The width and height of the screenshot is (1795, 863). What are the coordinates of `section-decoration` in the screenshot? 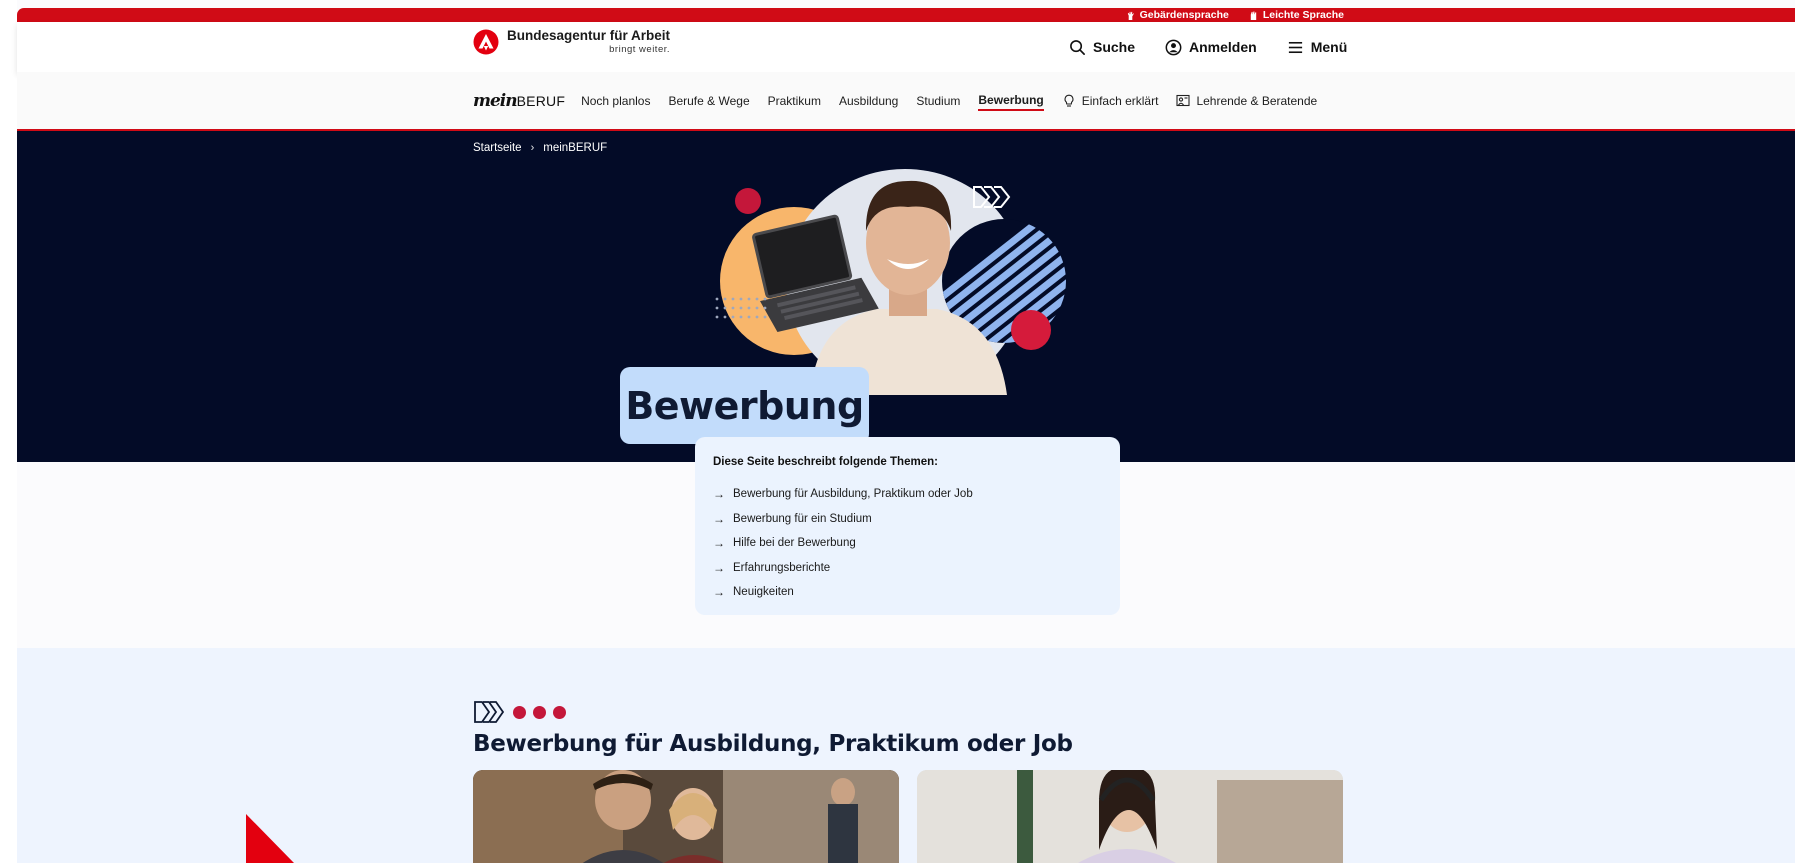 It's located at (520, 712).